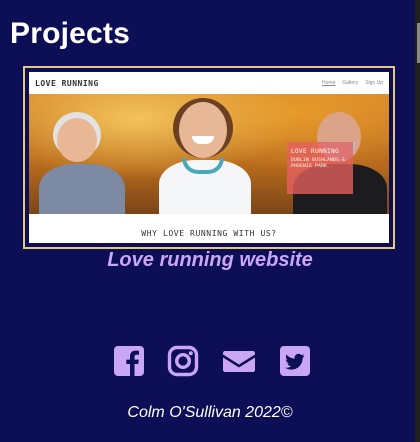  I want to click on project-caption-link: Love running website, so click(210, 260).